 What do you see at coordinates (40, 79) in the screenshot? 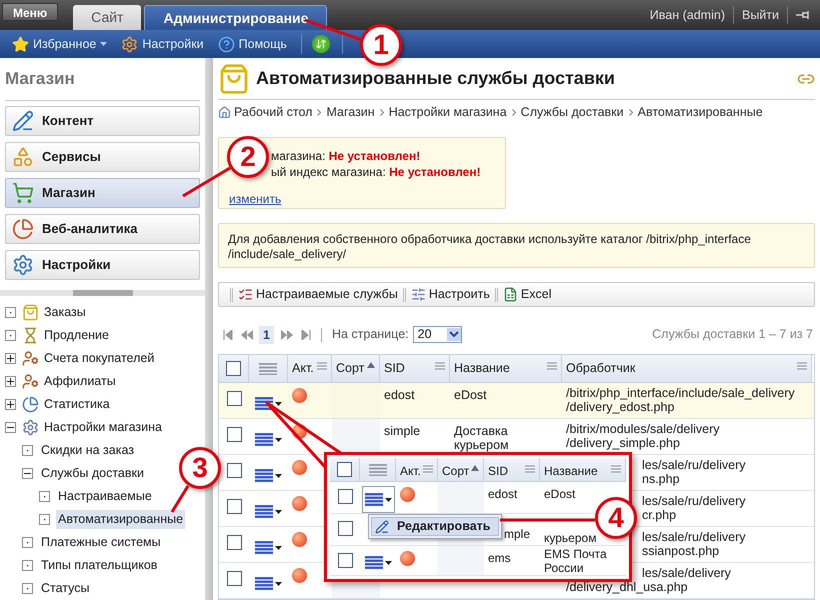
I see `sidebar-title: Магазин` at bounding box center [40, 79].